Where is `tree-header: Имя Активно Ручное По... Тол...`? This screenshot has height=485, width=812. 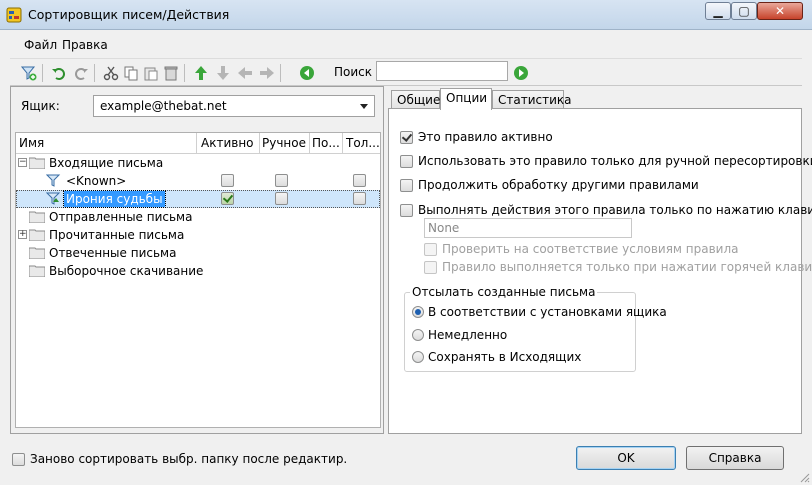
tree-header: Имя Активно Ручное По... Тол... is located at coordinates (198, 143).